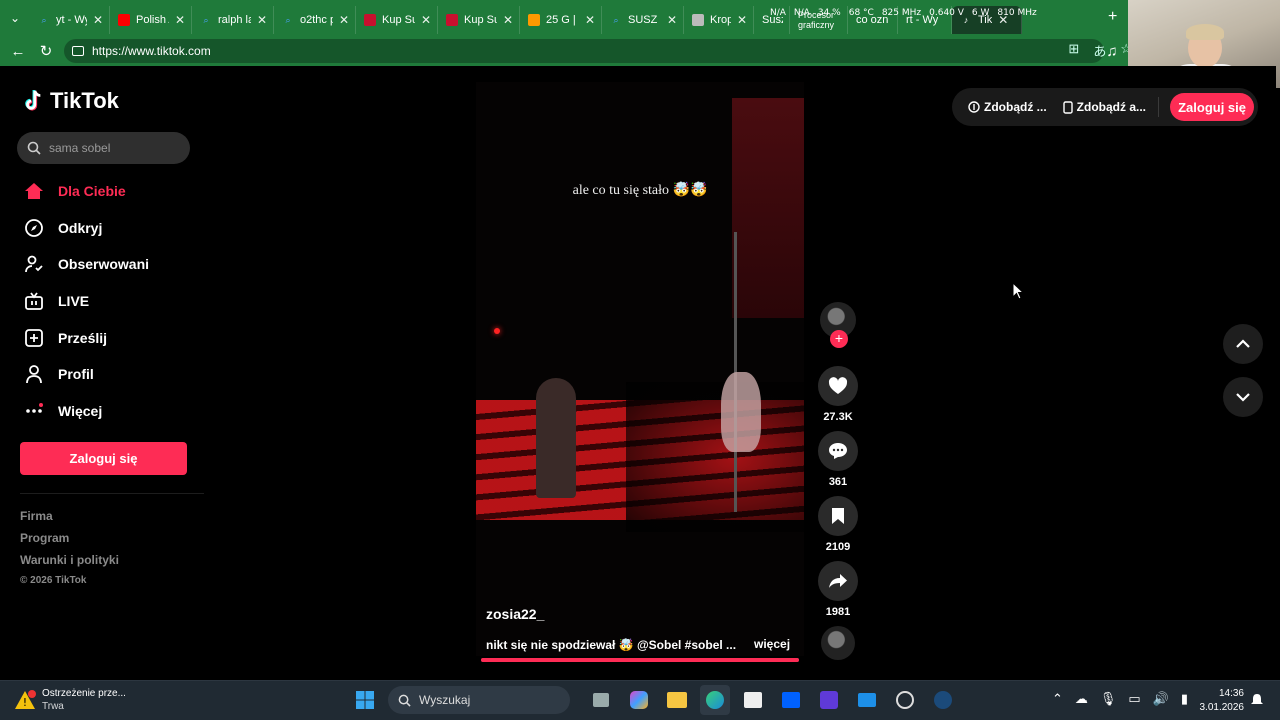 Image resolution: width=1280 pixels, height=720 pixels. What do you see at coordinates (640, 190) in the screenshot?
I see `video-caption: ale co tu się stało 🤯🤯` at bounding box center [640, 190].